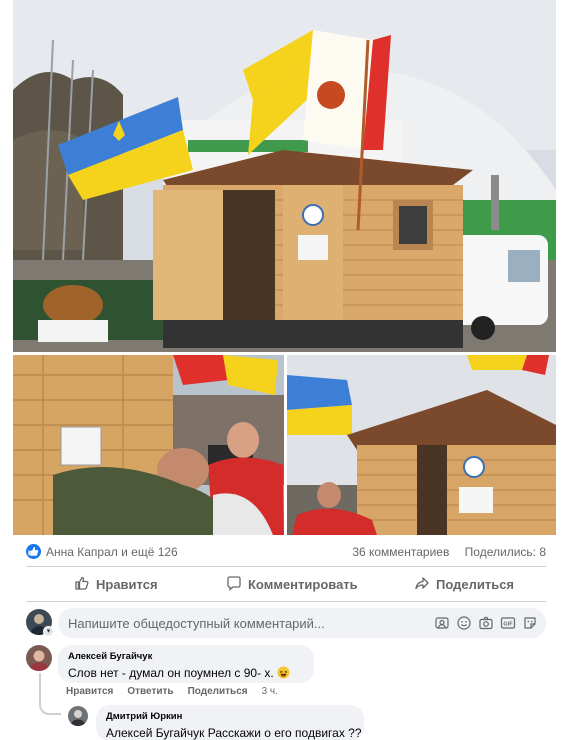  I want to click on share-label: Поделиться, so click(475, 584).